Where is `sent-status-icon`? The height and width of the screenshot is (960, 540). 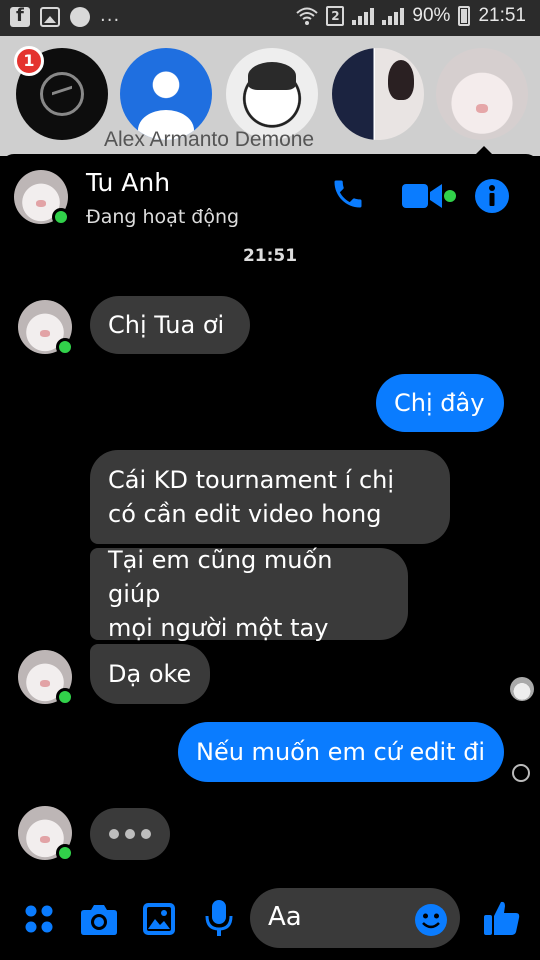 sent-status-icon is located at coordinates (521, 773).